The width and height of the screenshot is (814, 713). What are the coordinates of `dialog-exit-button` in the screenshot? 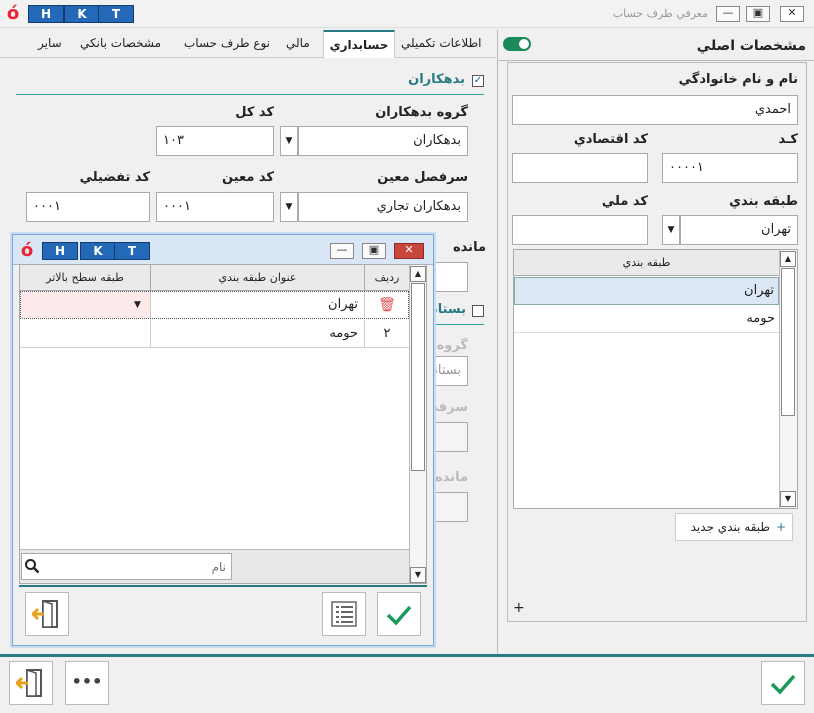 It's located at (47, 614).